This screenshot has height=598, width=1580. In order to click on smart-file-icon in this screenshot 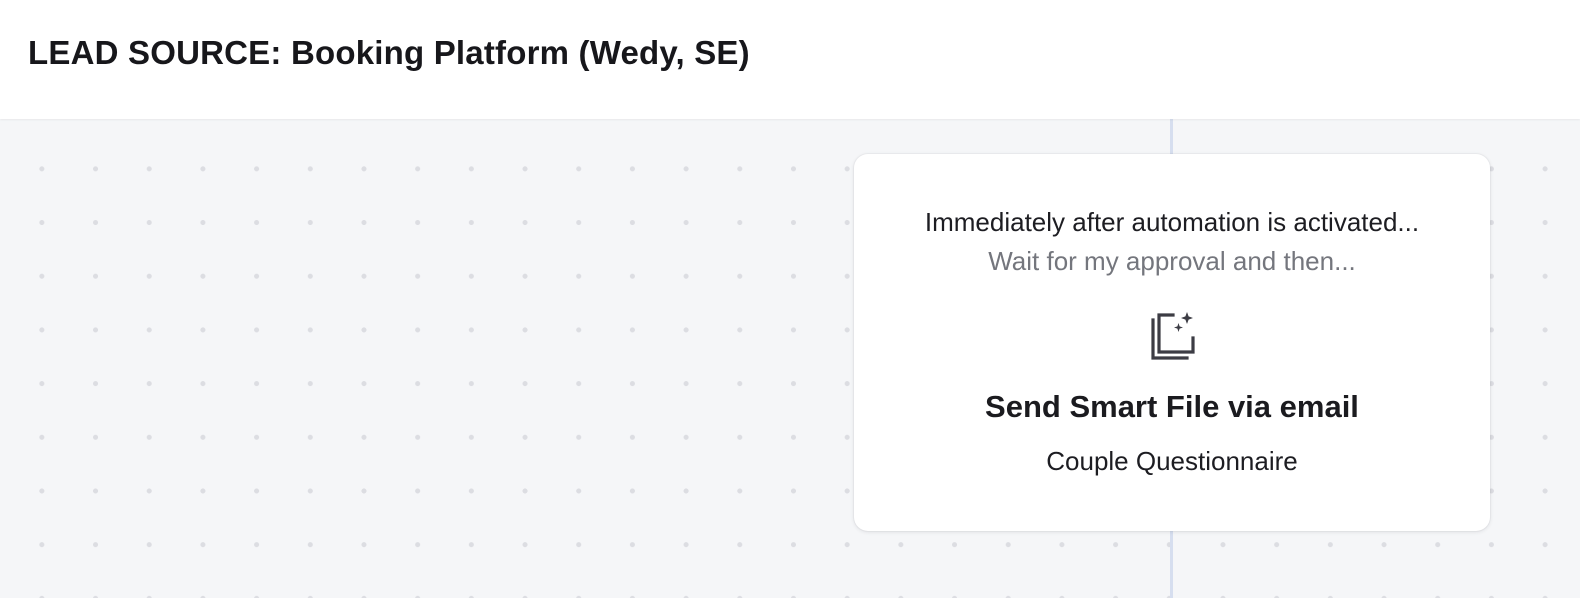, I will do `click(1175, 337)`.